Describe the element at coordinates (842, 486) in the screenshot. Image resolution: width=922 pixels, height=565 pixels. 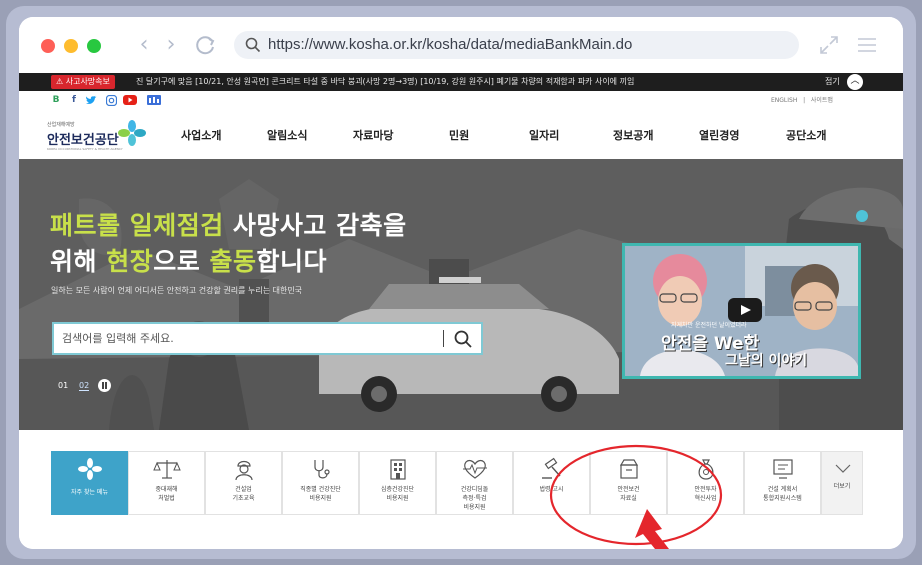
I see `quick-item-label: 더보기` at that location.